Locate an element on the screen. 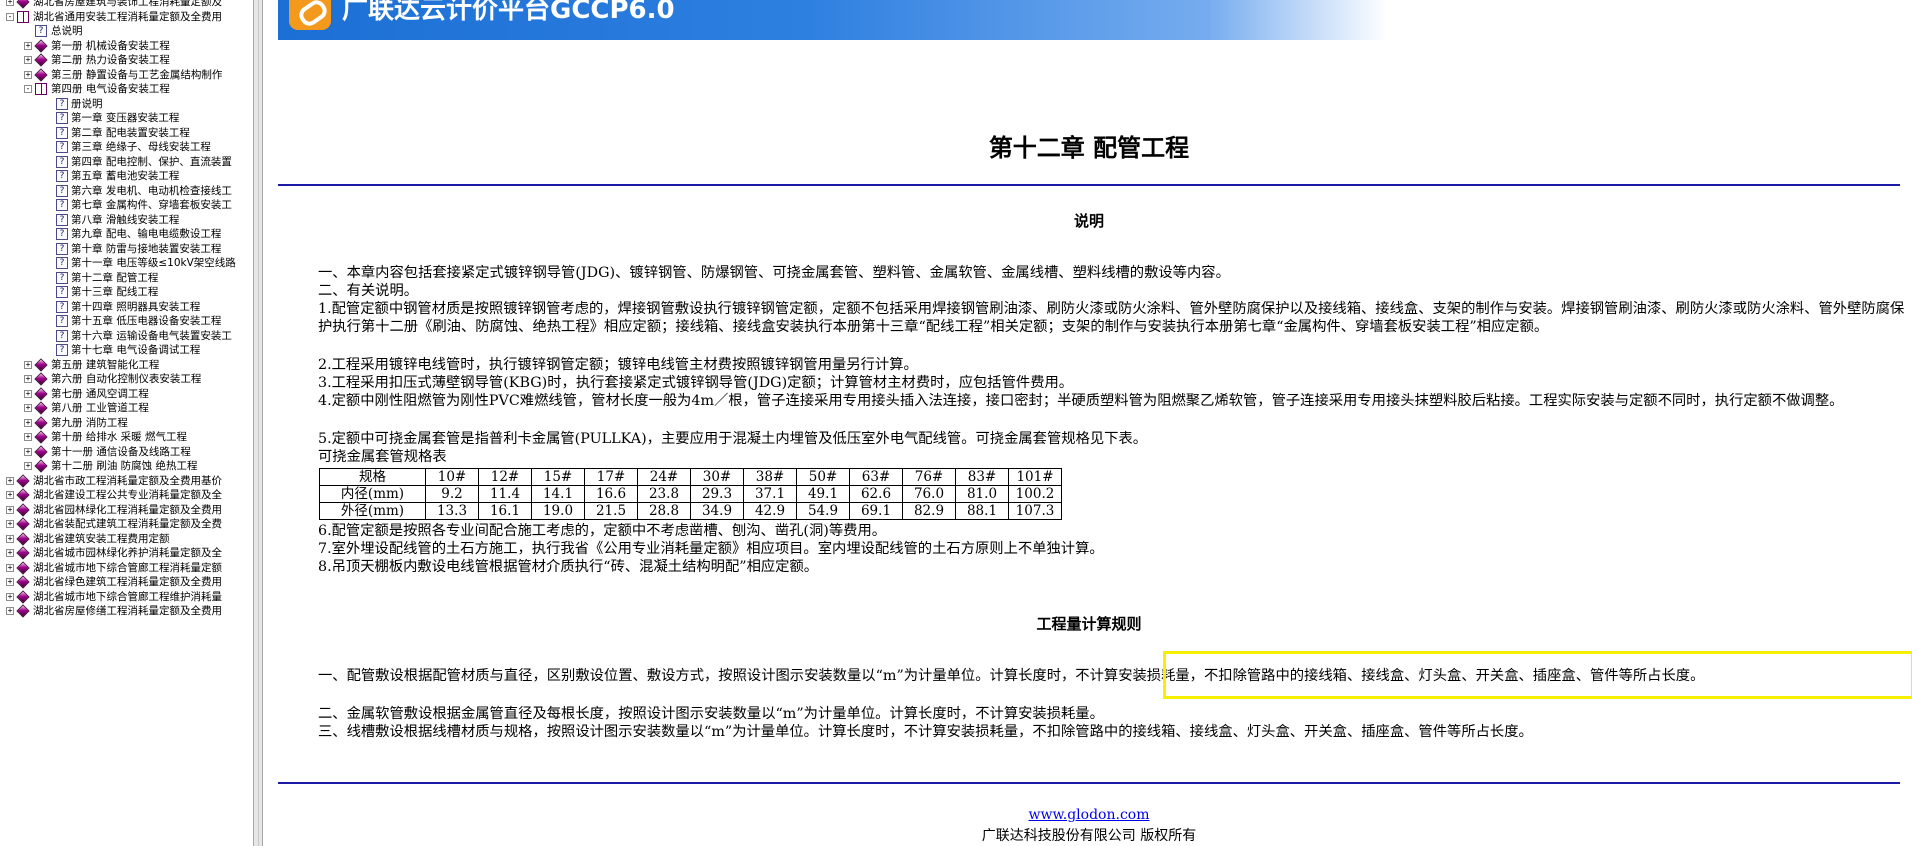  tree-node: ? 第九章 配电、输电电缆敷设工程 is located at coordinates (126, 234).